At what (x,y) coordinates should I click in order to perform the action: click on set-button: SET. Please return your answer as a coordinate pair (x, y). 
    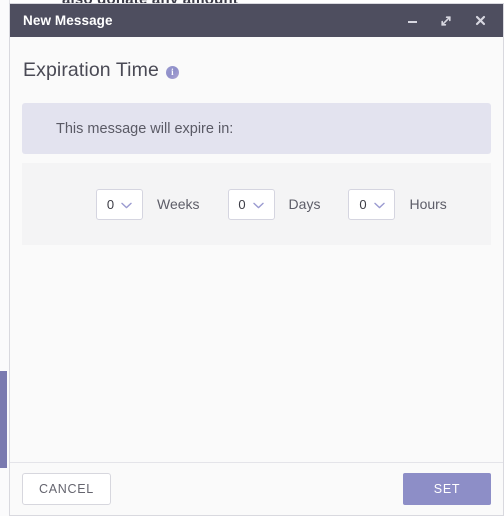
    Looking at the image, I should click on (447, 489).